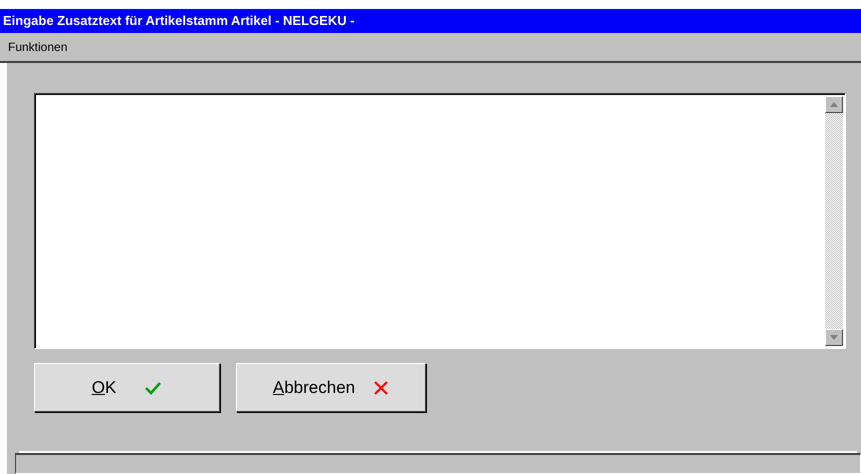 This screenshot has width=861, height=474. I want to click on ok-button: OK, so click(127, 387).